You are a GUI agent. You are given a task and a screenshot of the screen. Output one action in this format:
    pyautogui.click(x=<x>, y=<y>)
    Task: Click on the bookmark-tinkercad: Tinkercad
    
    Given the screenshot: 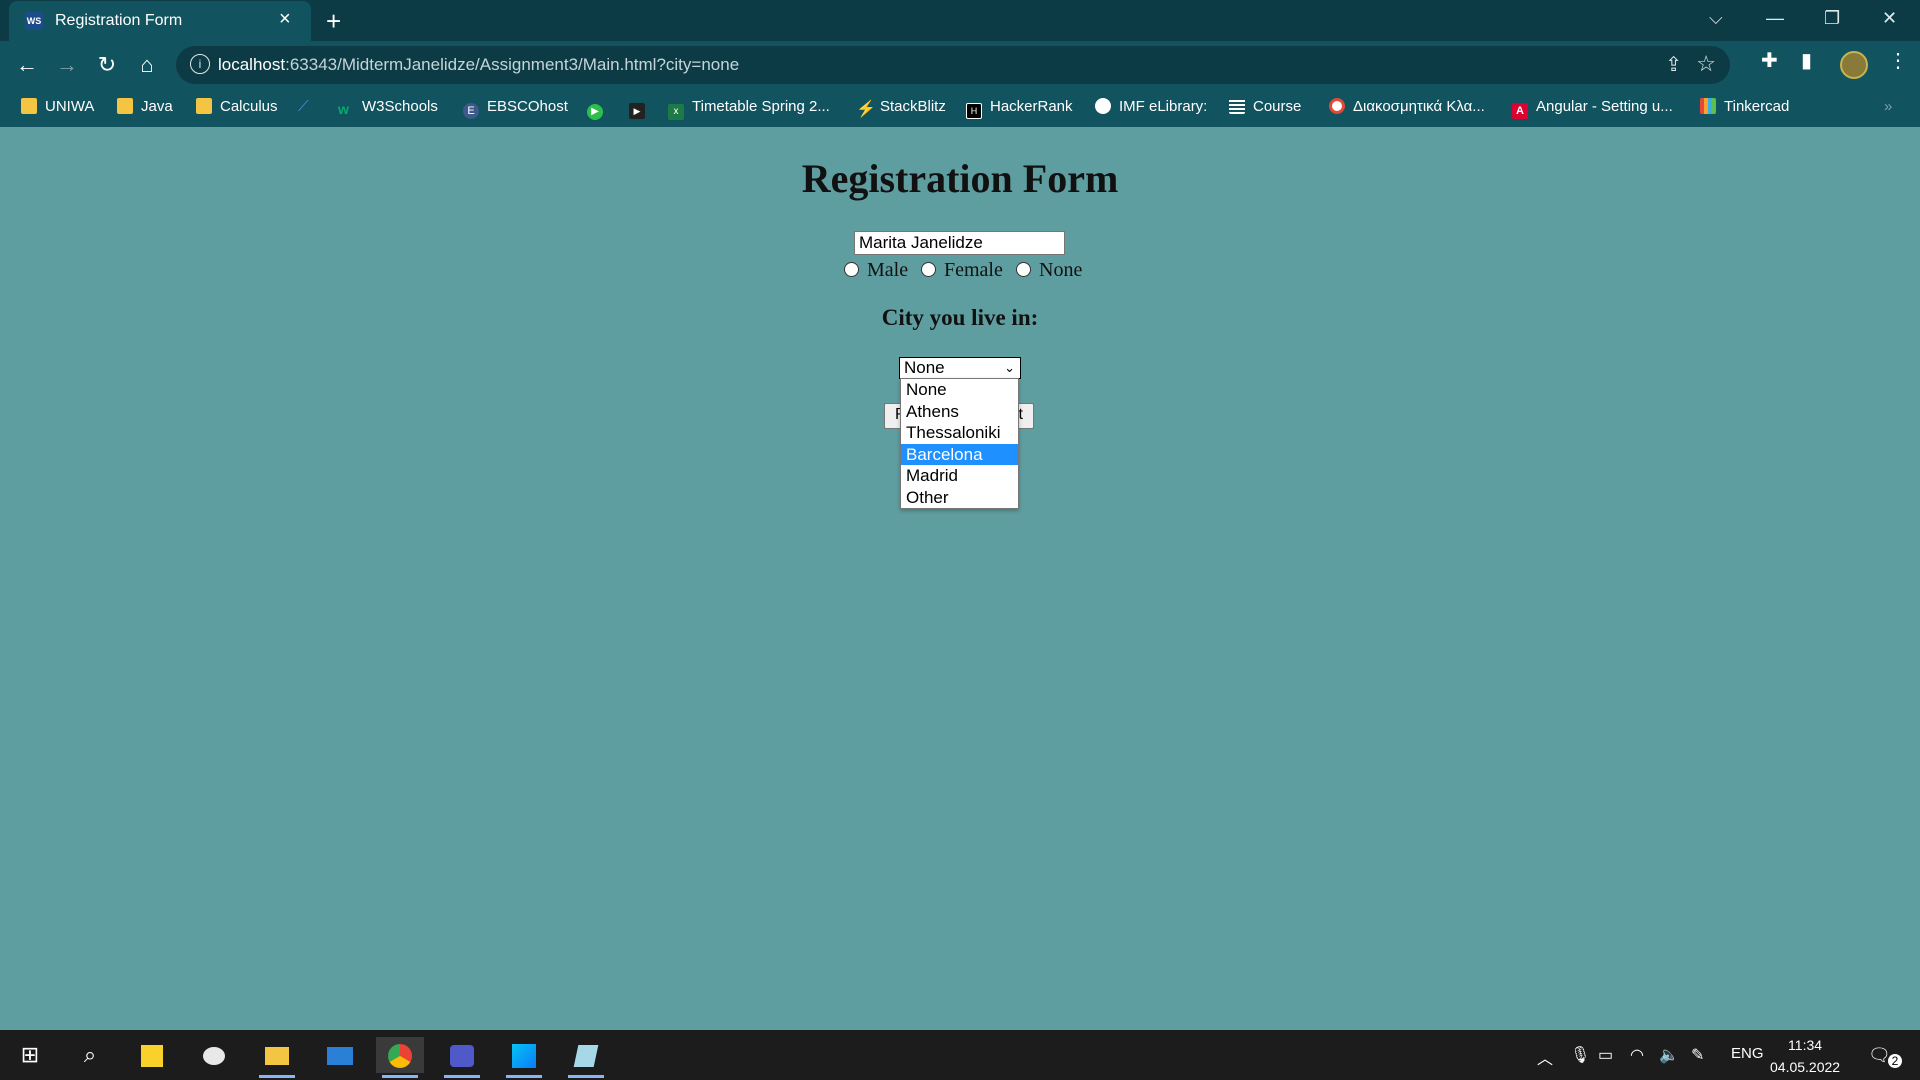 What is the action you would take?
    pyautogui.click(x=1744, y=106)
    